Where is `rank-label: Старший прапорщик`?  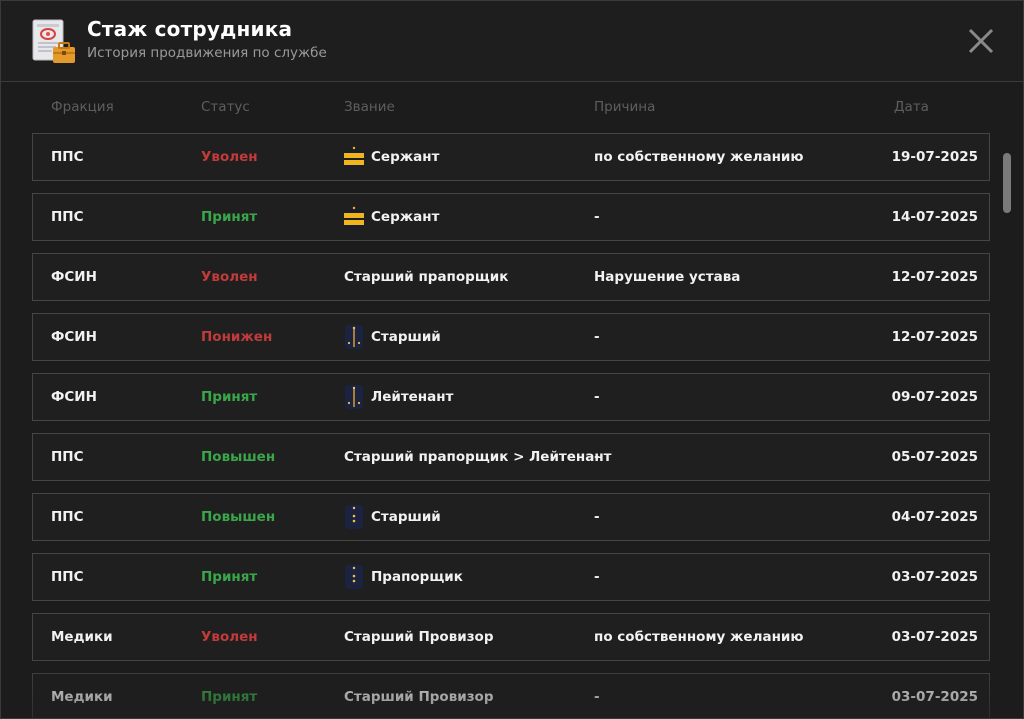
rank-label: Старший прапорщик is located at coordinates (426, 277).